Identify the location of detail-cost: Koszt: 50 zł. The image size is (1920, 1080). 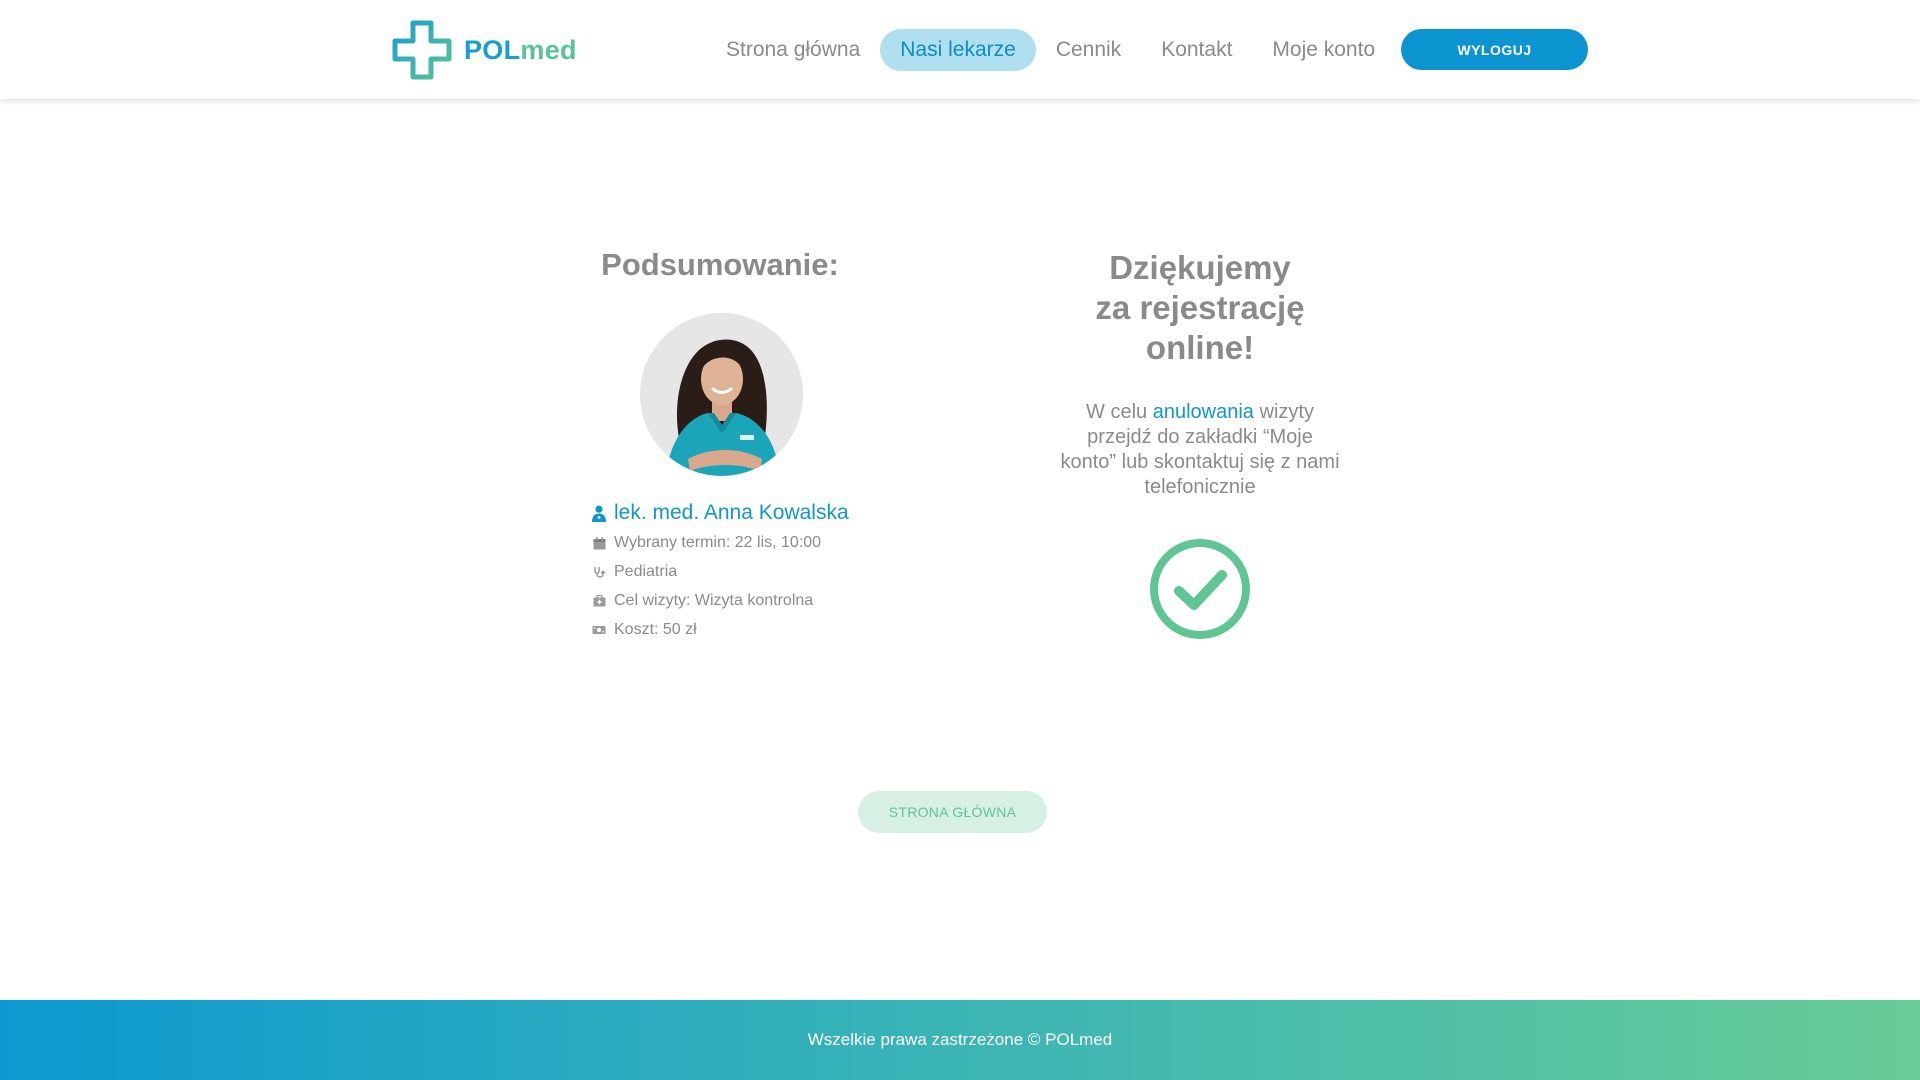
(644, 630).